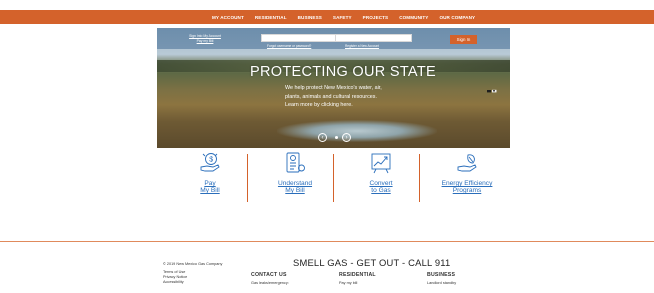  What do you see at coordinates (342, 17) in the screenshot?
I see `nav-item-safety: SAFETY` at bounding box center [342, 17].